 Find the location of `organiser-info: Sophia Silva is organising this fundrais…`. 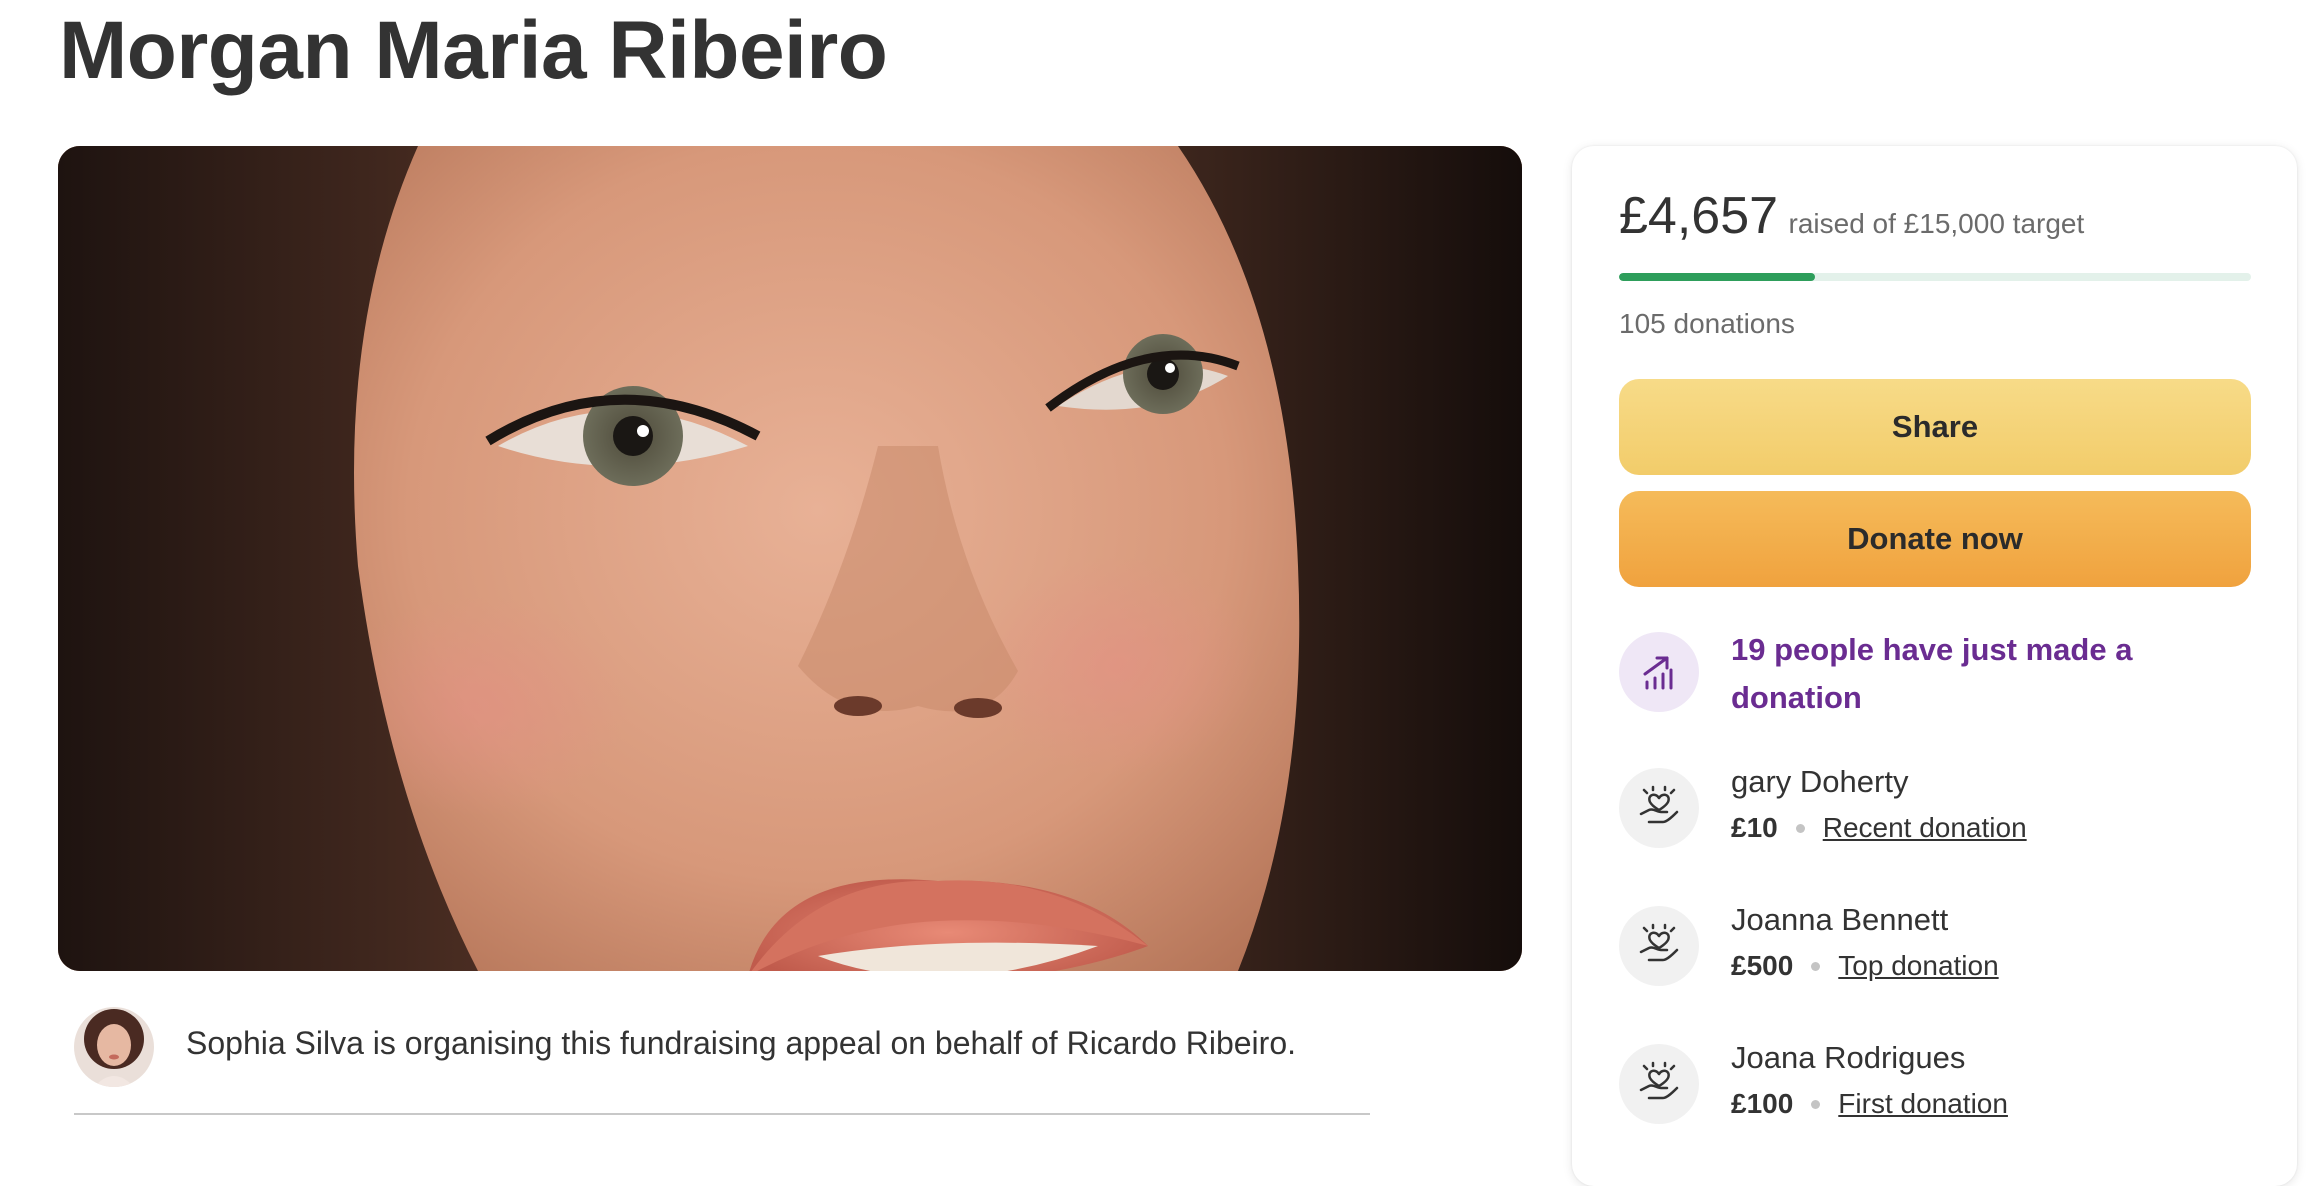

organiser-info: Sophia Silva is organising this fundrais… is located at coordinates (722, 1059).